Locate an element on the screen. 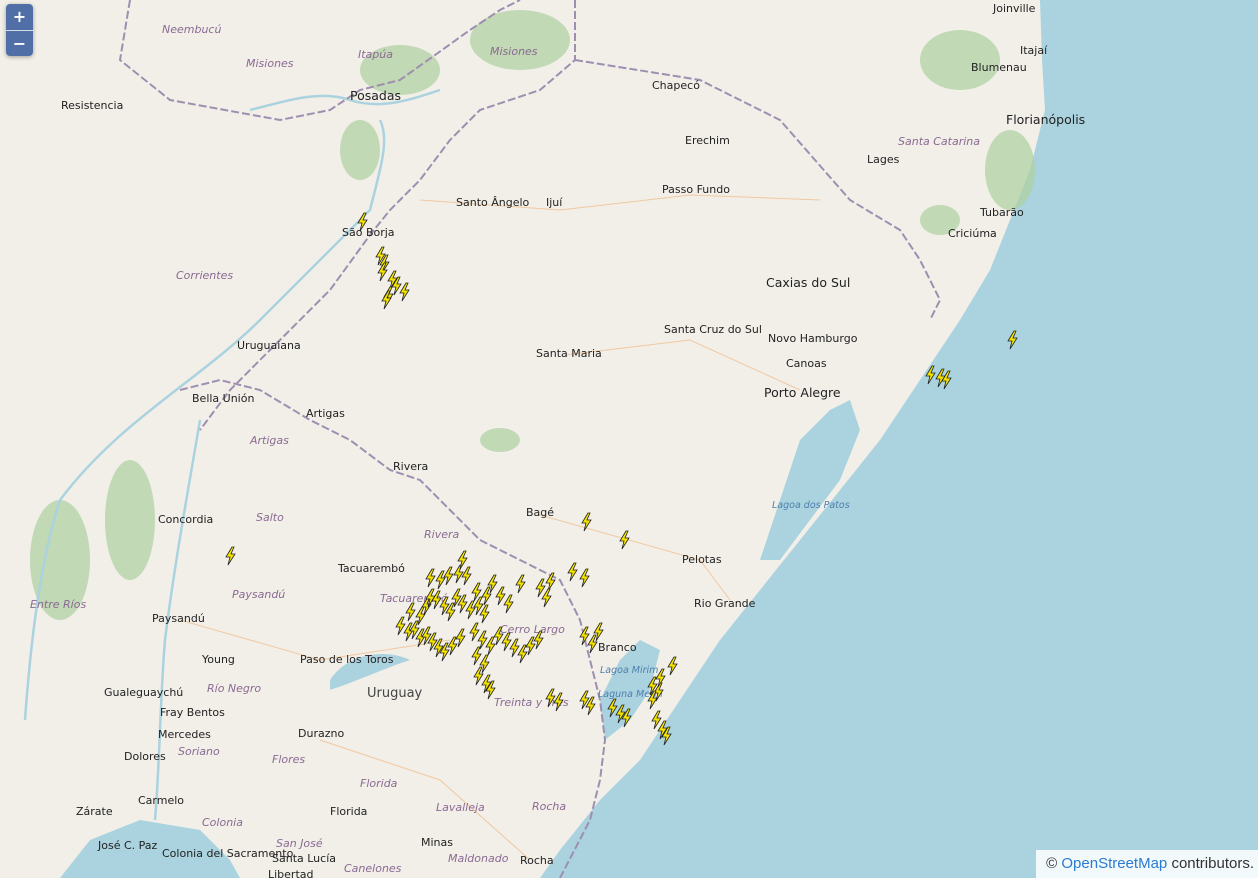 This screenshot has width=1258, height=878. region-label: Santa Catarina is located at coordinates (939, 141).